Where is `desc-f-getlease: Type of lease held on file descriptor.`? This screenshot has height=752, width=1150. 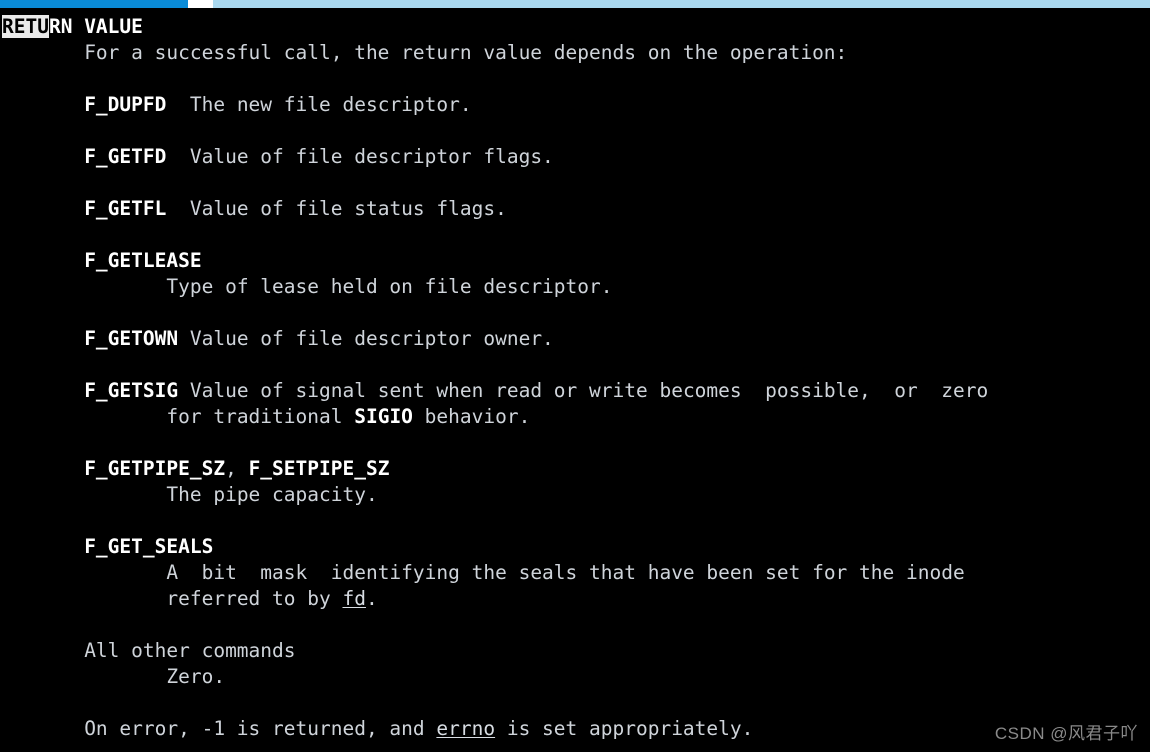 desc-f-getlease: Type of lease held on file descriptor. is located at coordinates (389, 286).